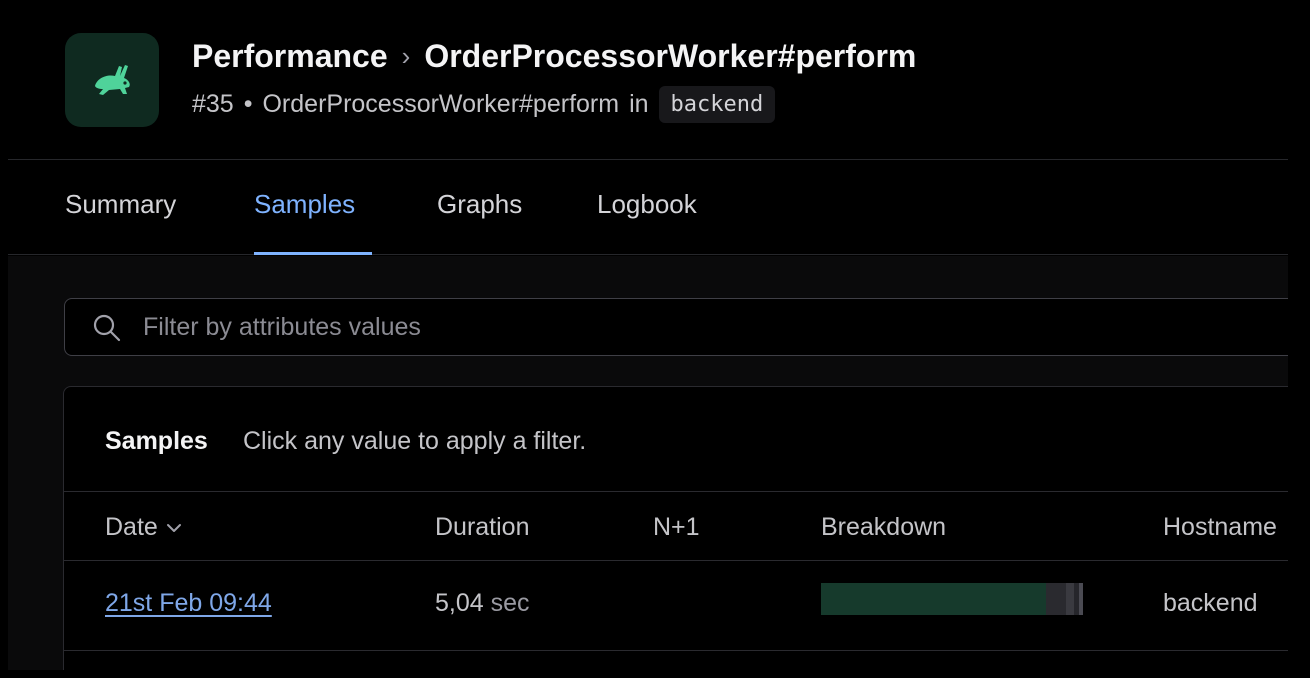  I want to click on app-logo, so click(112, 80).